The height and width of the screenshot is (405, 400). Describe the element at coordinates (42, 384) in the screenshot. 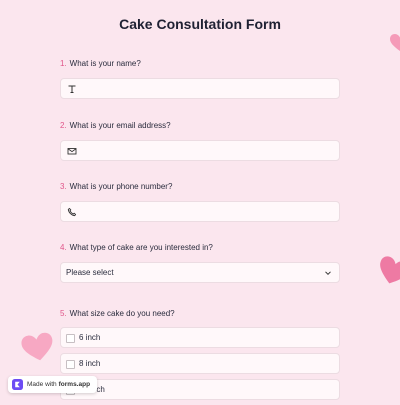

I see `badge-prefix: Made with` at that location.